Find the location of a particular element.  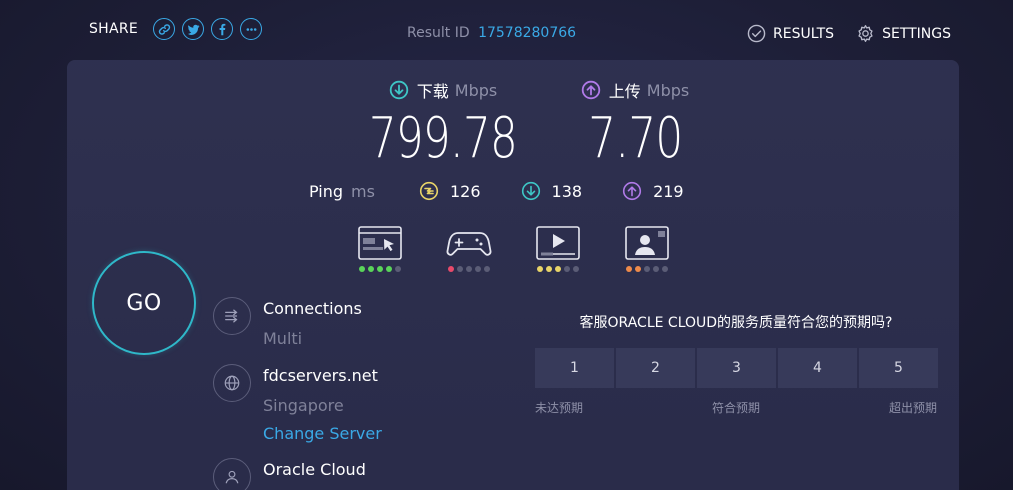

server-row: fdcservers.net Singapore Change Server is located at coordinates (297, 403).